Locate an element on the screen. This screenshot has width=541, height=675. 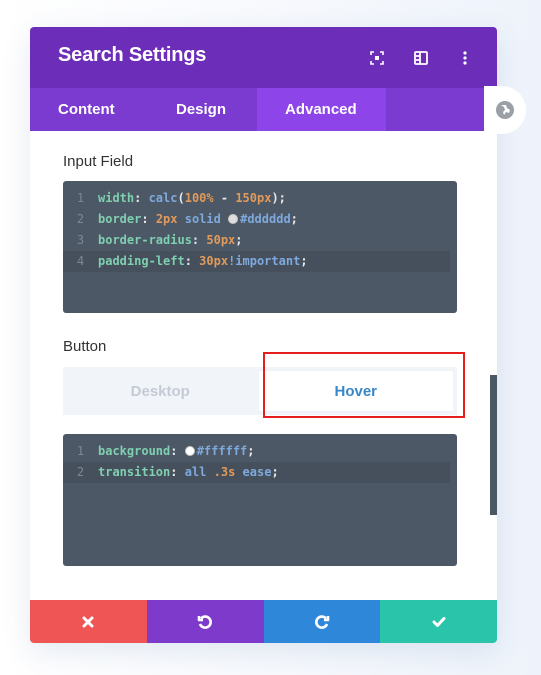
undo-icon is located at coordinates (205, 621).